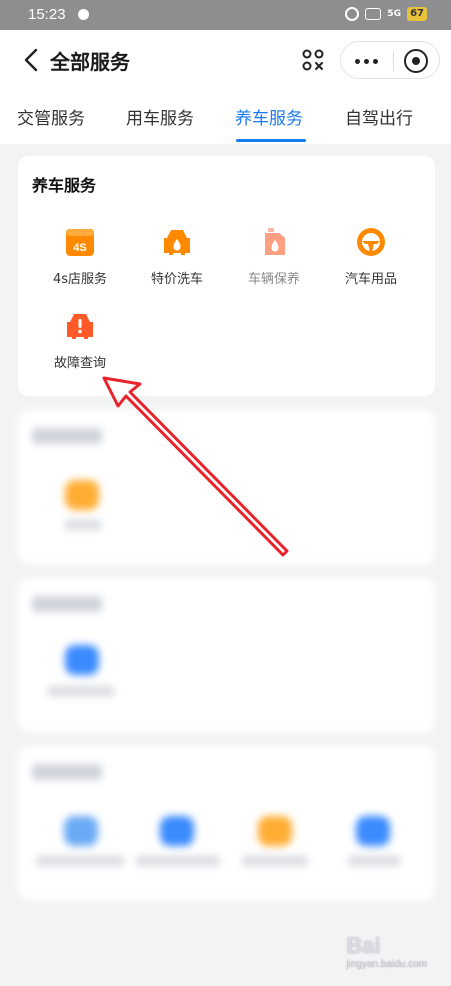 This screenshot has width=451, height=986. Describe the element at coordinates (51, 116) in the screenshot. I see `tab-traffic-service: 交管服务` at that location.